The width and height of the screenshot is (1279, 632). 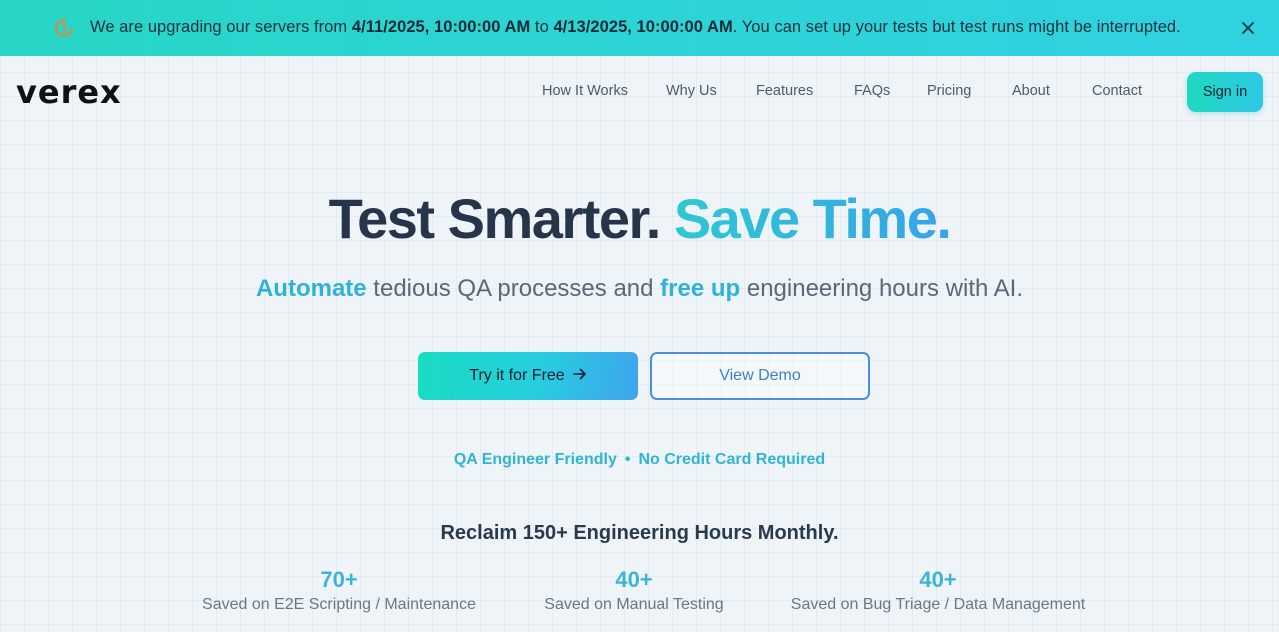 What do you see at coordinates (760, 376) in the screenshot?
I see `view-demo-button: View Demo` at bounding box center [760, 376].